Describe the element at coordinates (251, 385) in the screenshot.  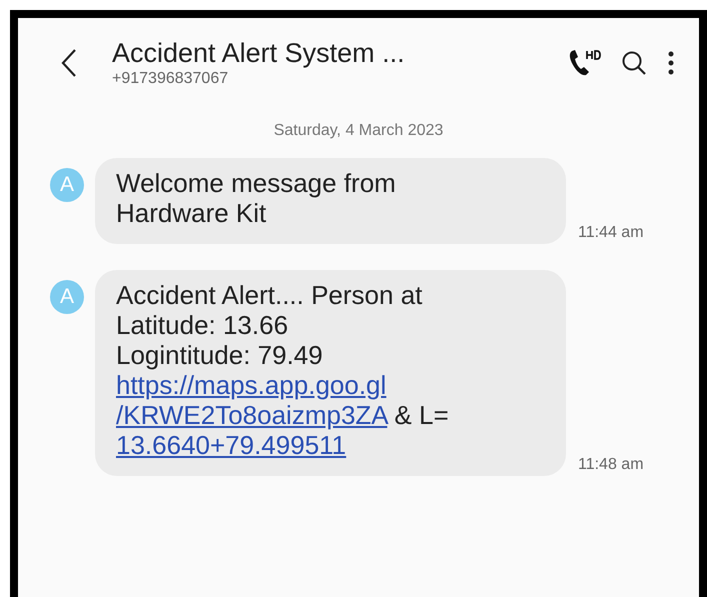
I see `link: https://maps.app.goo.gl` at that location.